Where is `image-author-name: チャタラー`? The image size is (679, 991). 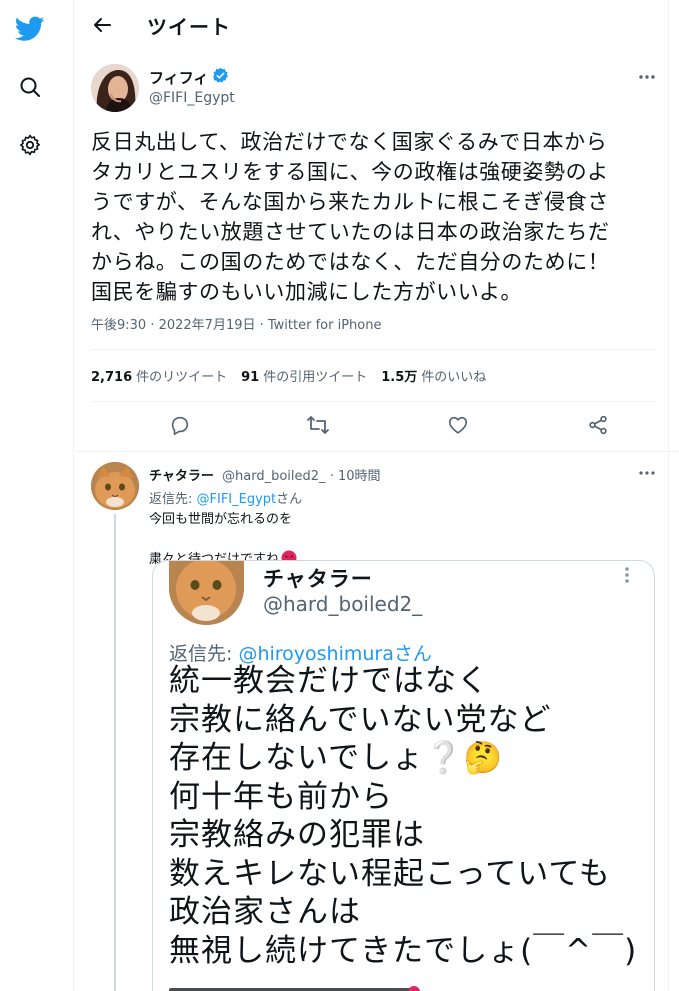 image-author-name: チャタラー is located at coordinates (318, 579).